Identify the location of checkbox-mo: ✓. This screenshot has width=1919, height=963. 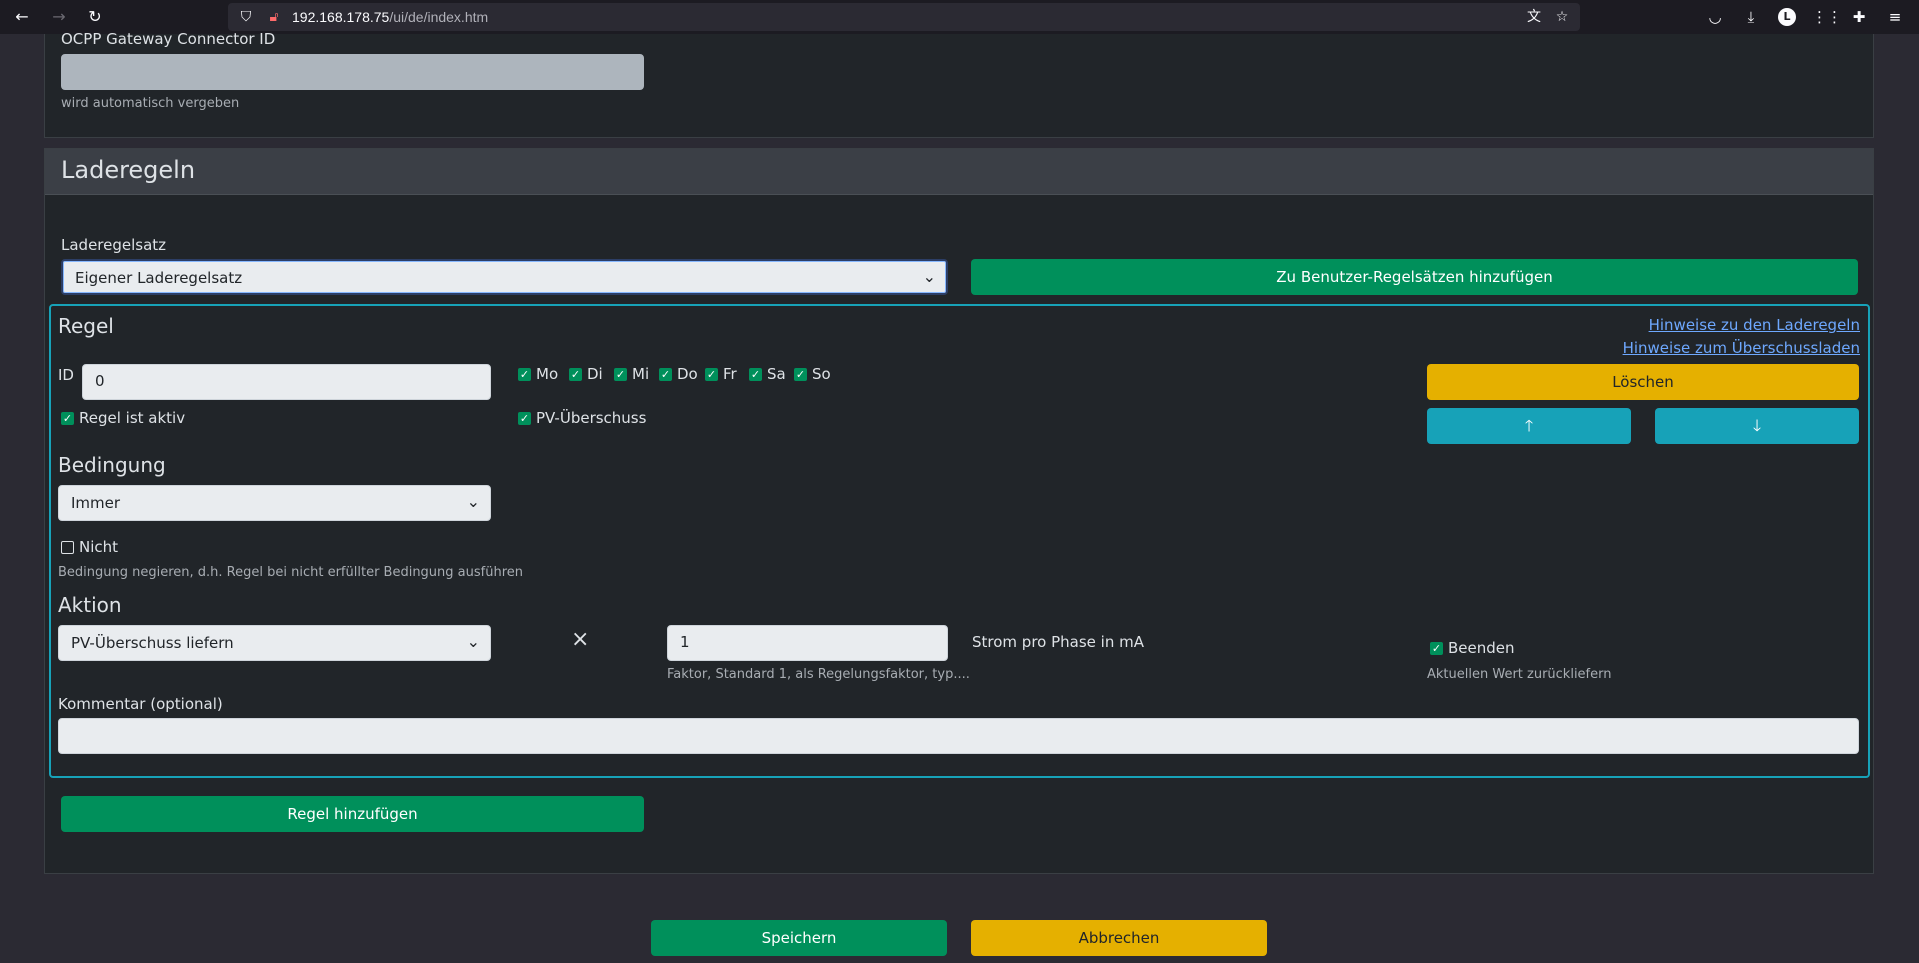
(524, 374).